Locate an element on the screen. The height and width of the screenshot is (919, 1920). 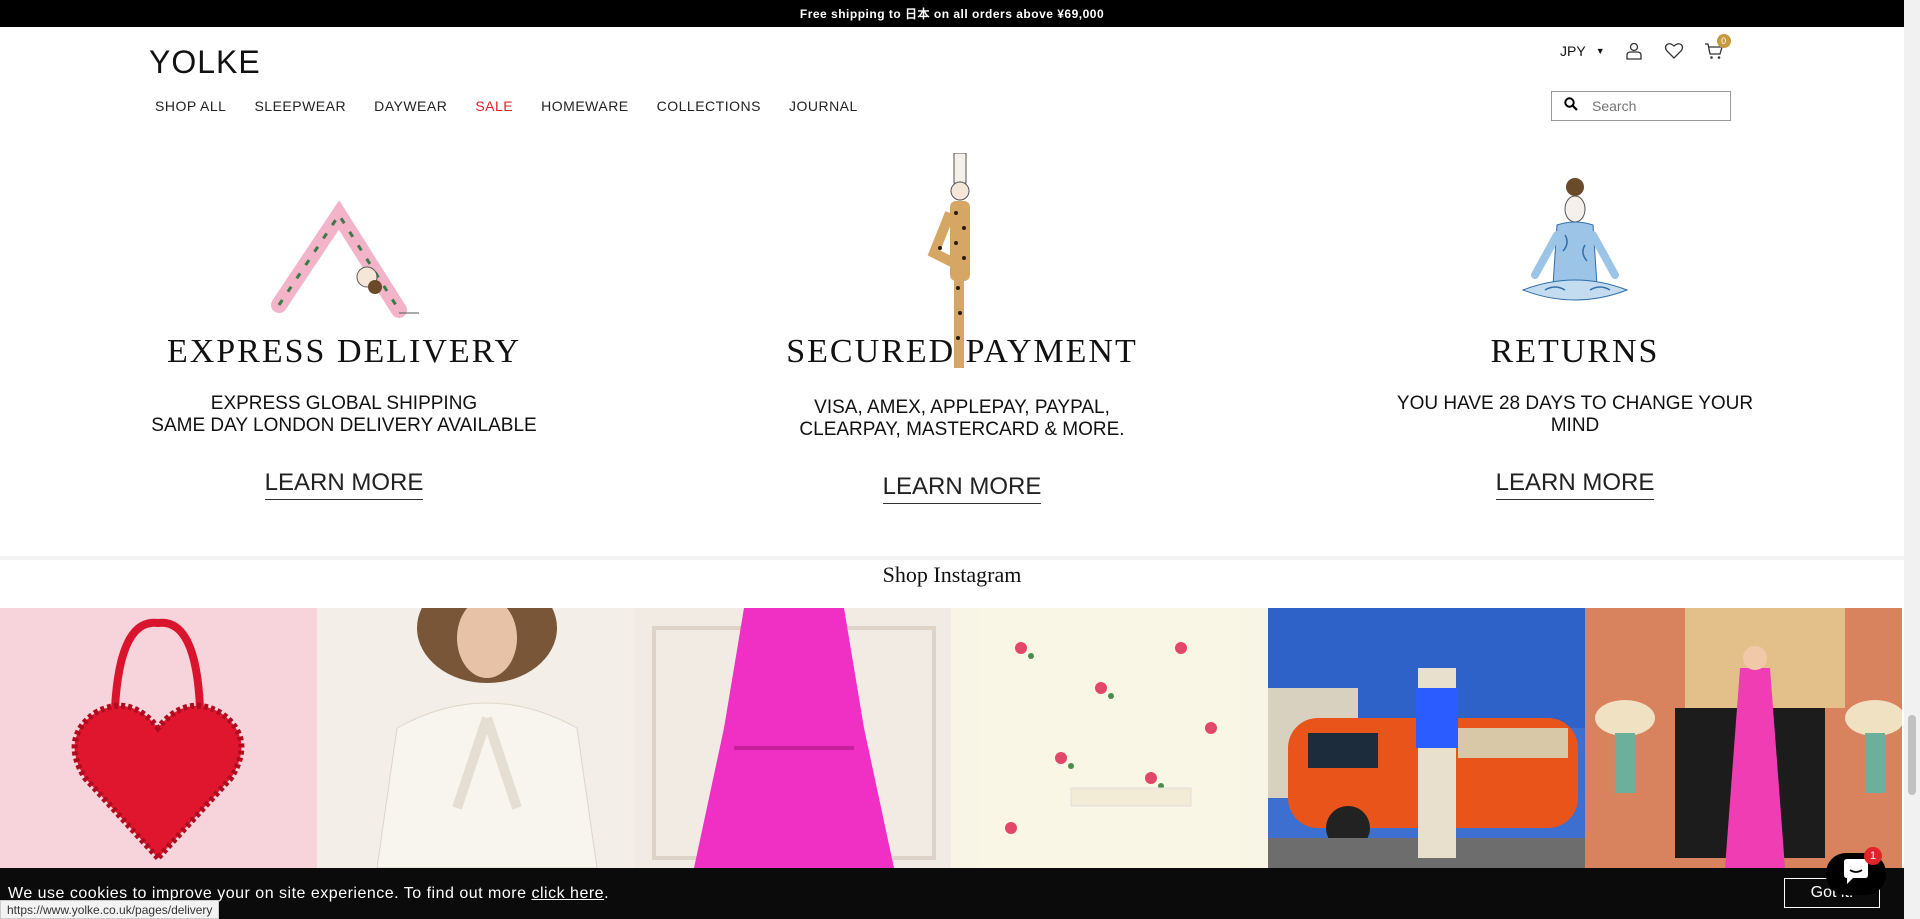
nav-sale: SALE is located at coordinates (494, 106).